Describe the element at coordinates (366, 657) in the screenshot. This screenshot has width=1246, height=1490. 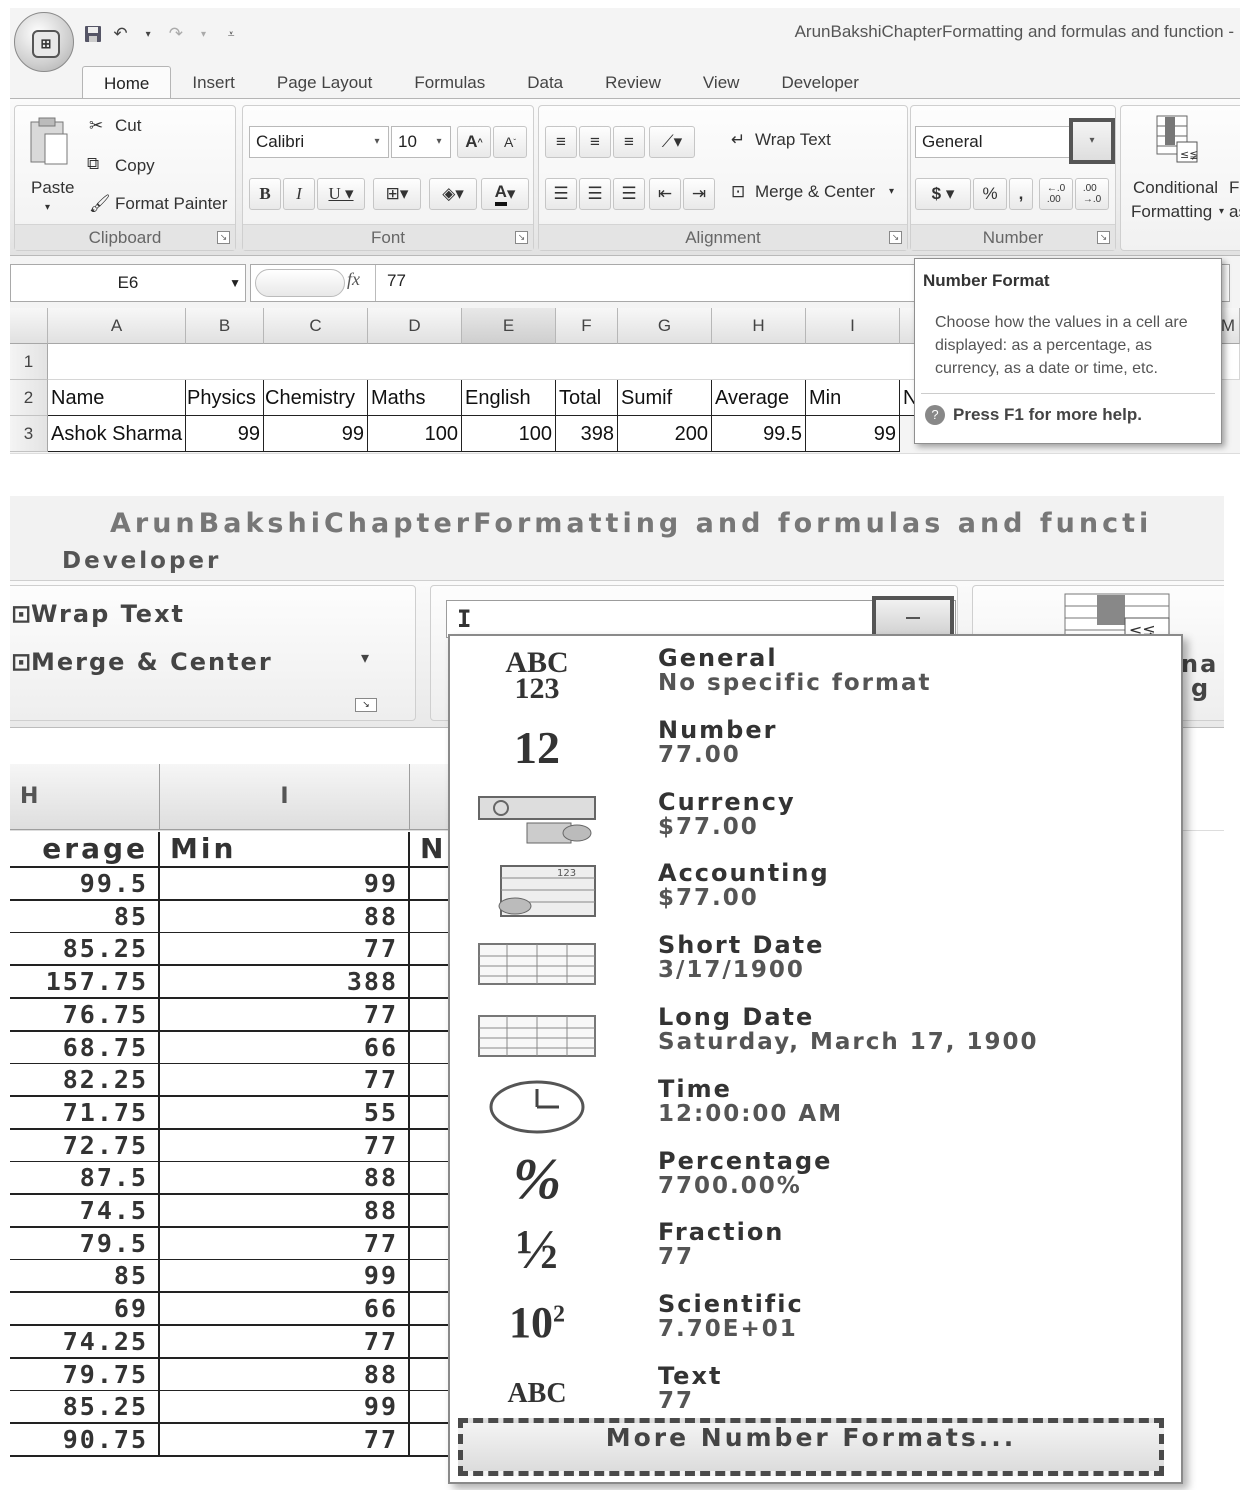
I see `zoomed-merge-dropdown-icon: ▾` at that location.